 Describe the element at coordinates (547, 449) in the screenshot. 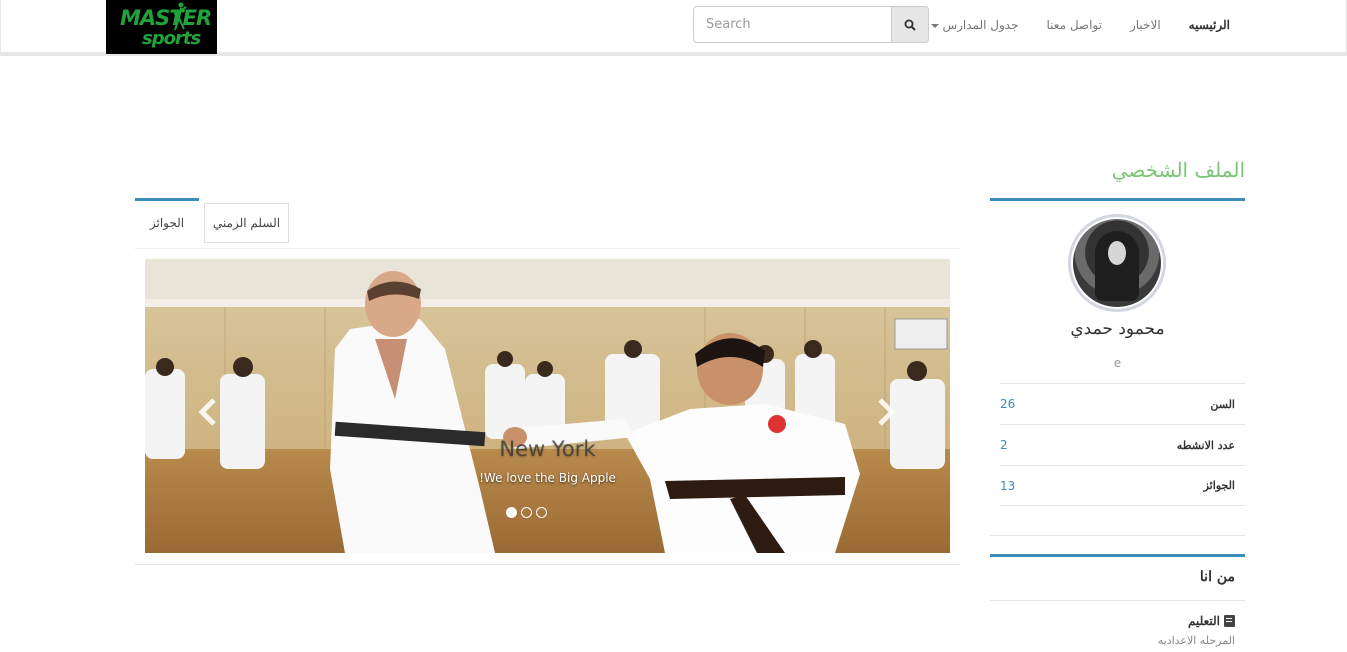

I see `carousel-caption-title: New York` at that location.